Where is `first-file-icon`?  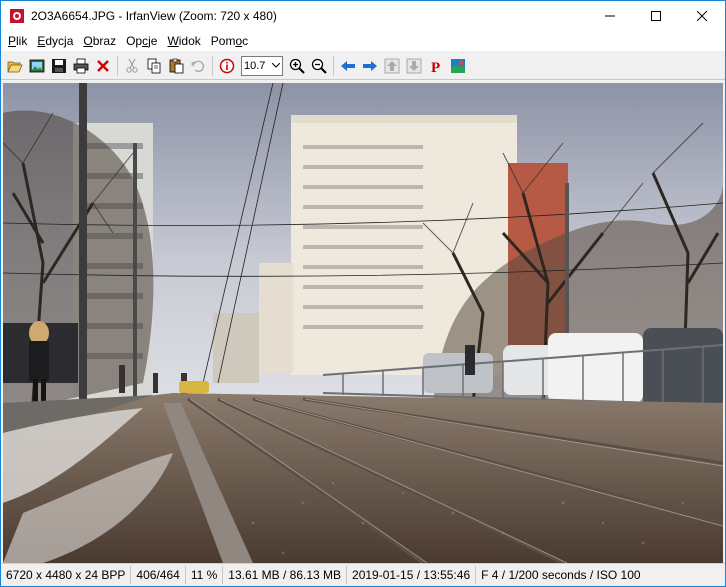 first-file-icon is located at coordinates (392, 65).